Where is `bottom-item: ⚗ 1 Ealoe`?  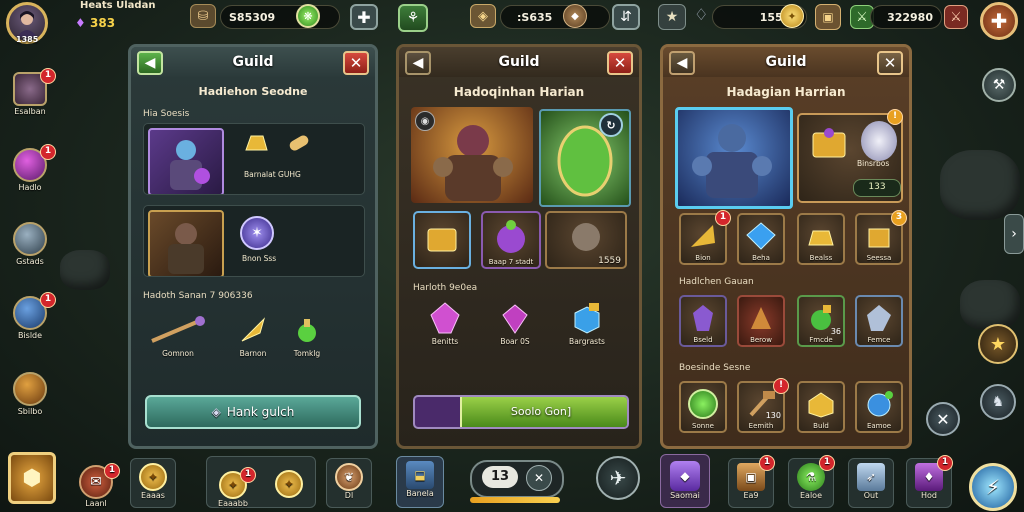 bottom-item: ⚗ 1 Ealoe is located at coordinates (811, 481).